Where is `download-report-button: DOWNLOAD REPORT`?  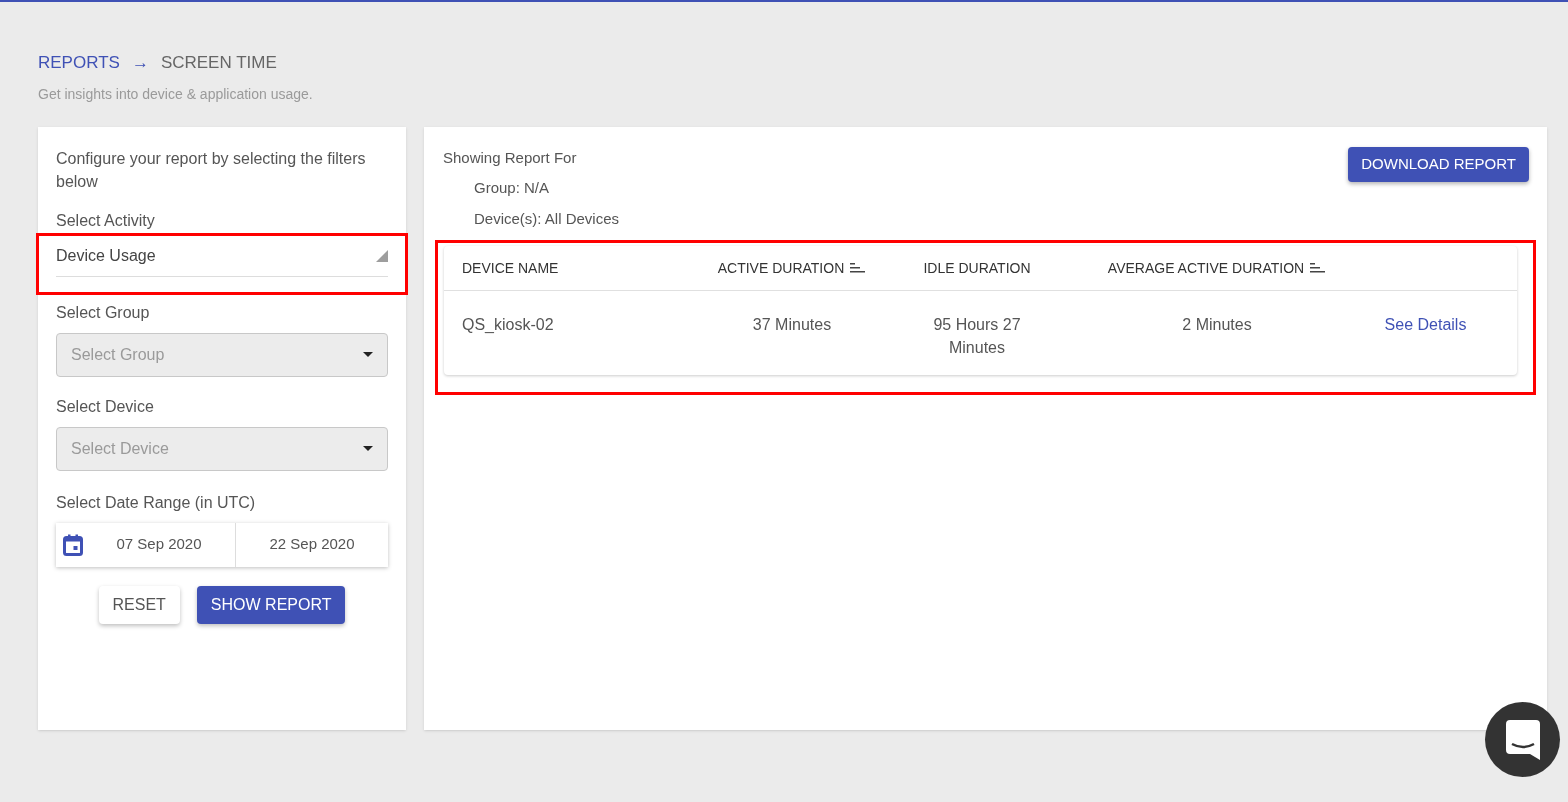 download-report-button: DOWNLOAD REPORT is located at coordinates (1438, 164).